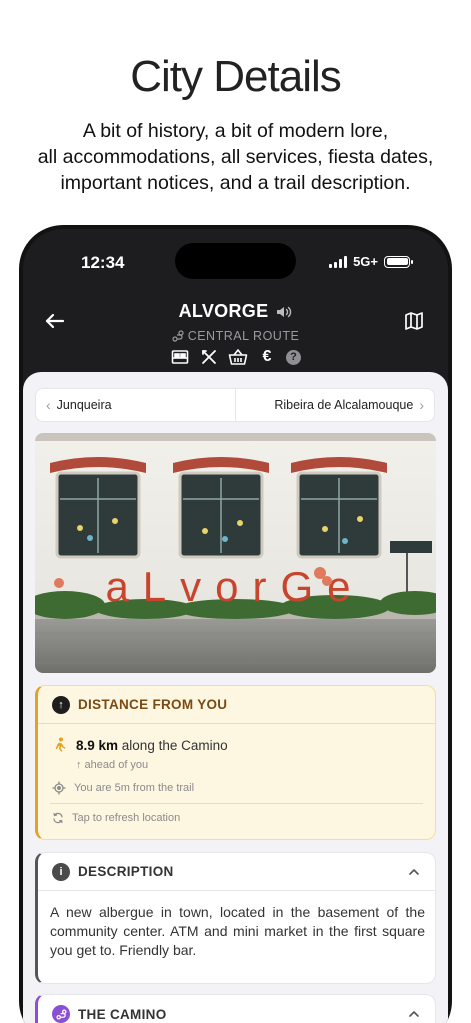  I want to click on distance-direction: ↑ ahead of you, so click(112, 765).